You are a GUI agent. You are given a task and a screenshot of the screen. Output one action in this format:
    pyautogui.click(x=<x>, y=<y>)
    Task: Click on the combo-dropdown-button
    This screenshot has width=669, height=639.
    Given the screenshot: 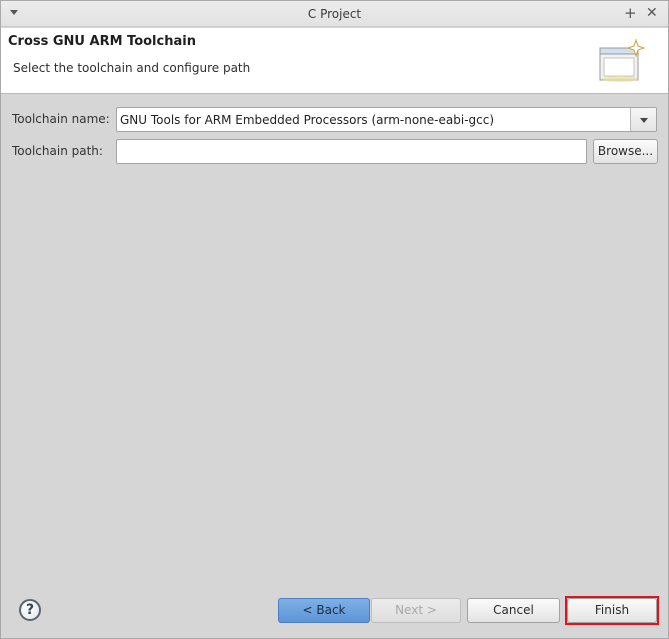 What is the action you would take?
    pyautogui.click(x=643, y=119)
    